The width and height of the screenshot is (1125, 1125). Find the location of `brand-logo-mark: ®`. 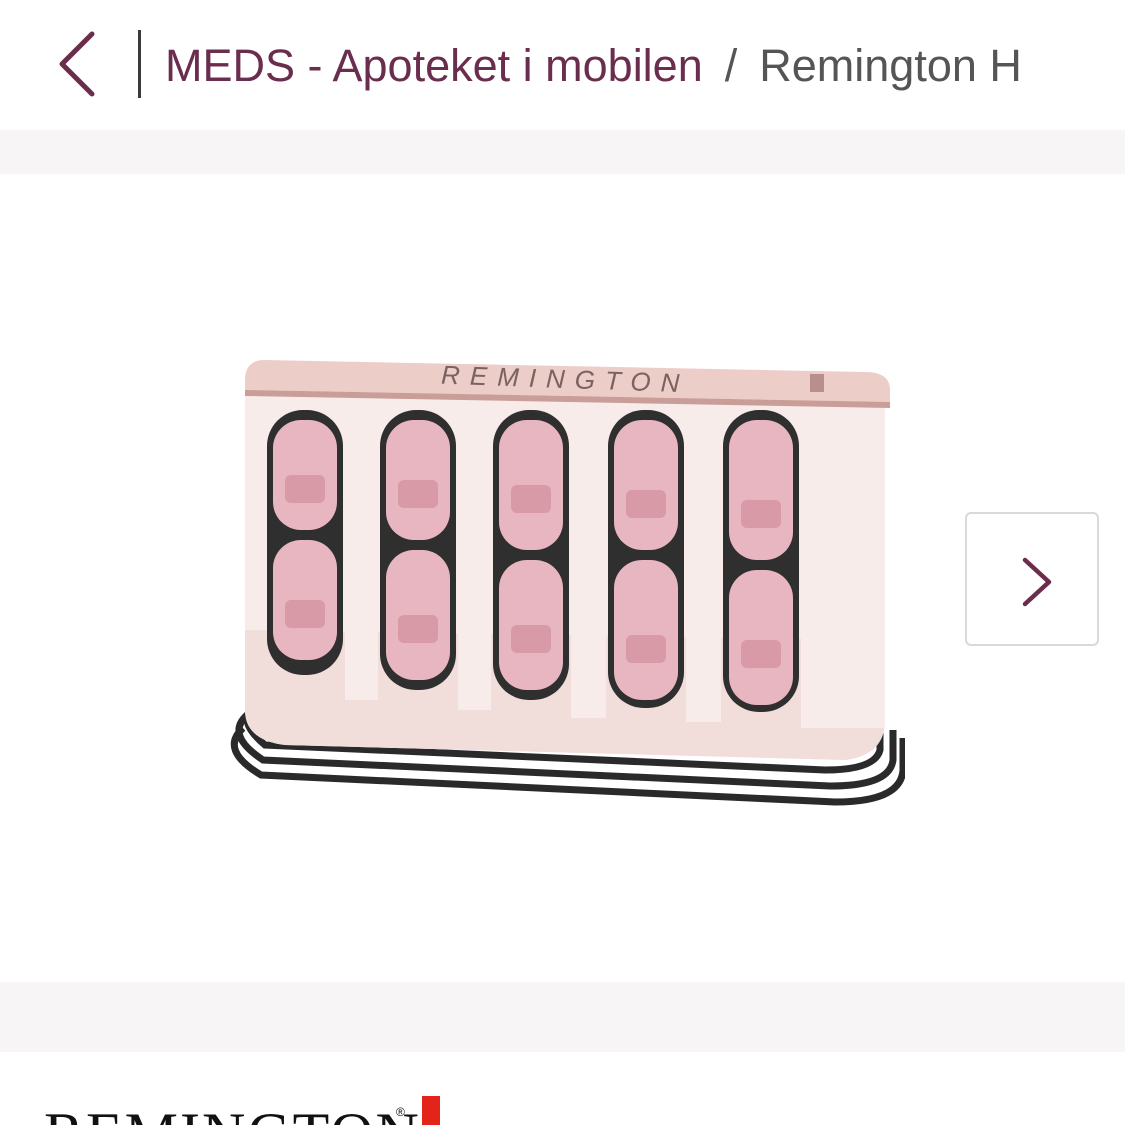

brand-logo-mark: ® is located at coordinates (400, 1112).